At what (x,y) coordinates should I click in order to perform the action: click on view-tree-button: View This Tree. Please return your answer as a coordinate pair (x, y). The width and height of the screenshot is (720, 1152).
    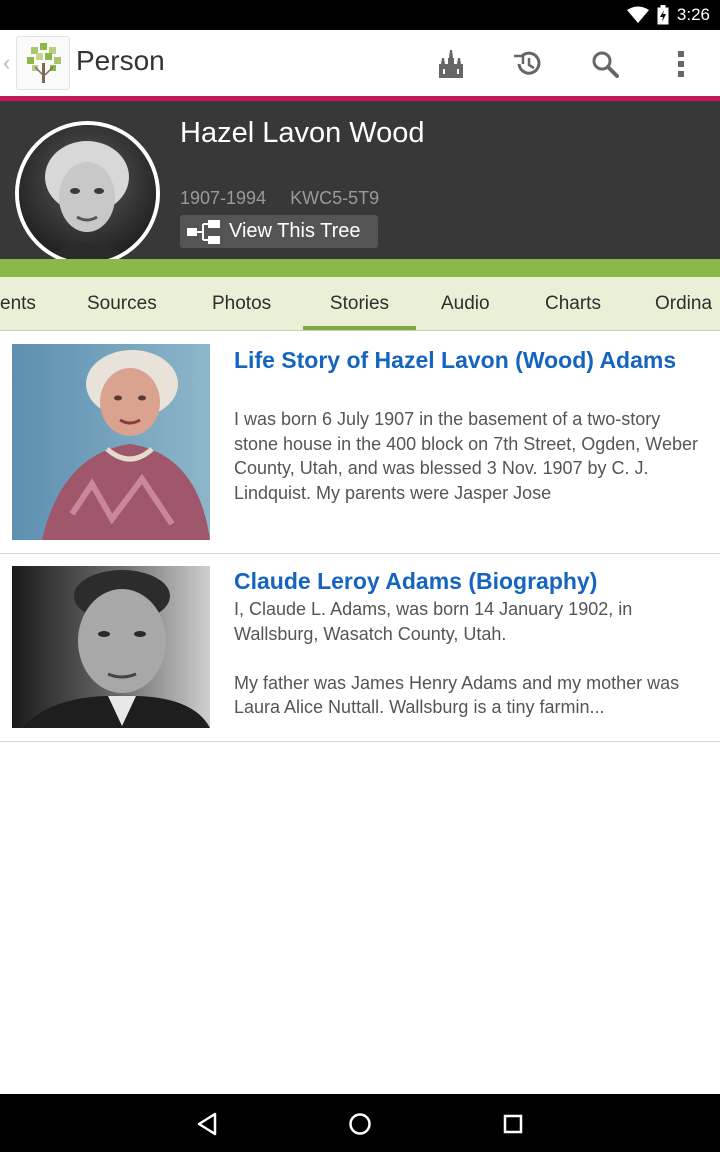
    Looking at the image, I should click on (279, 231).